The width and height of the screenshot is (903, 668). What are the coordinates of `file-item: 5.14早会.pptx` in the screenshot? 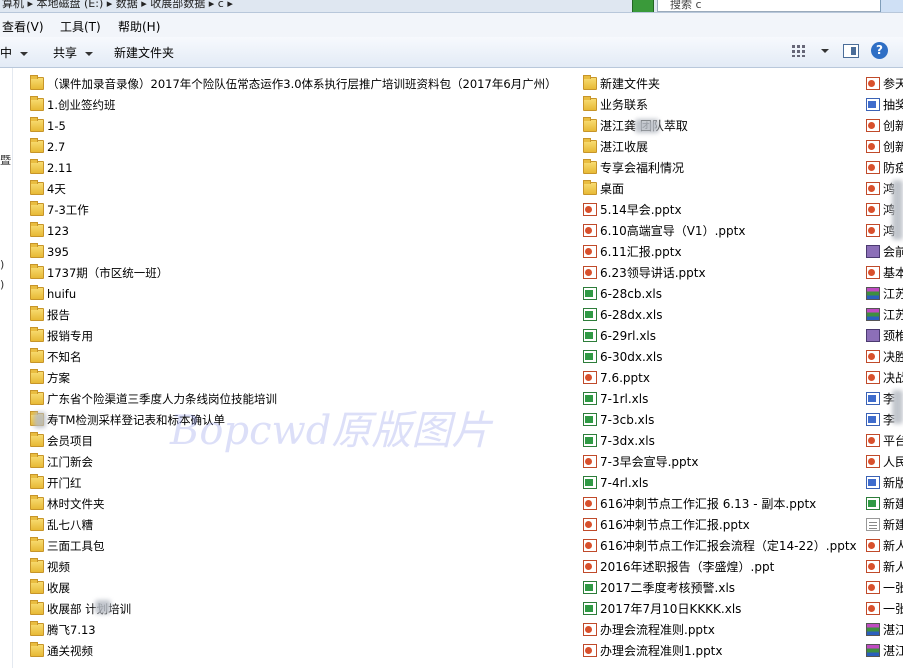 It's located at (720, 209).